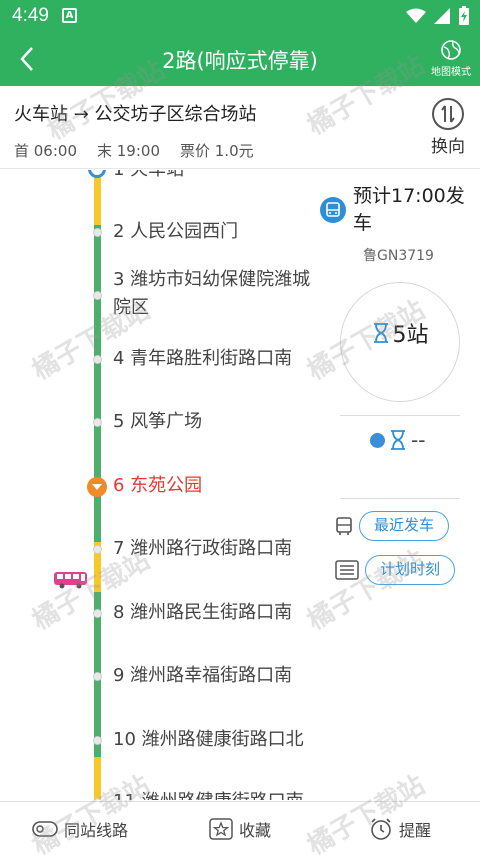 This screenshot has width=480, height=855. I want to click on bottom-nav: 同站线路 收藏 提醒, so click(240, 828).